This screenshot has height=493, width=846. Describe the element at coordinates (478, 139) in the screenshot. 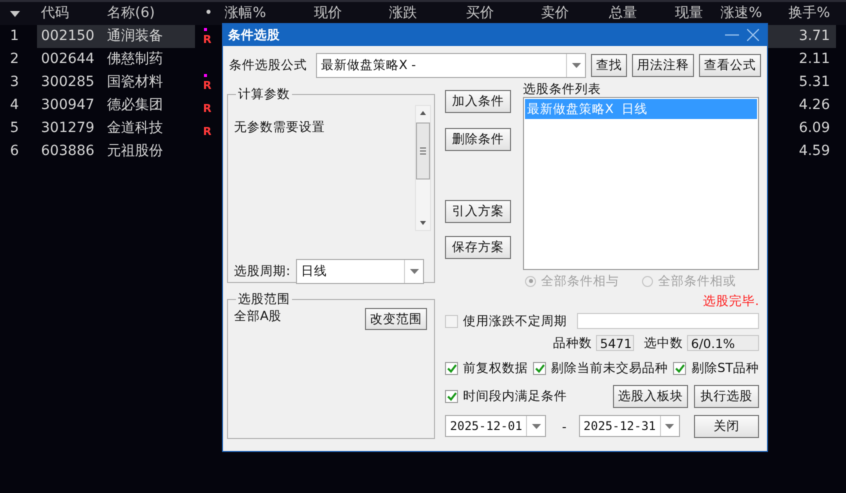

I see `dialog-button: 删除条件` at that location.